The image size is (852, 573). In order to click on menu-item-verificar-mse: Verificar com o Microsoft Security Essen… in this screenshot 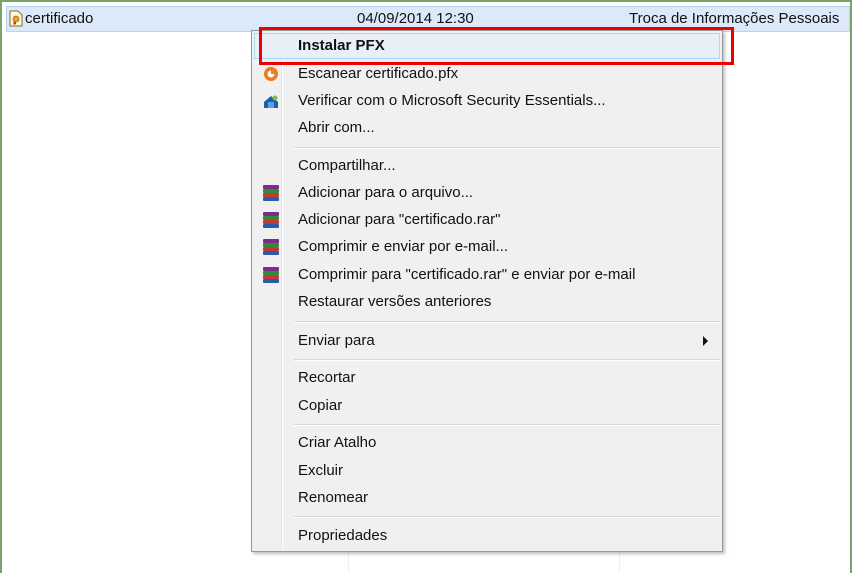, I will do `click(487, 101)`.